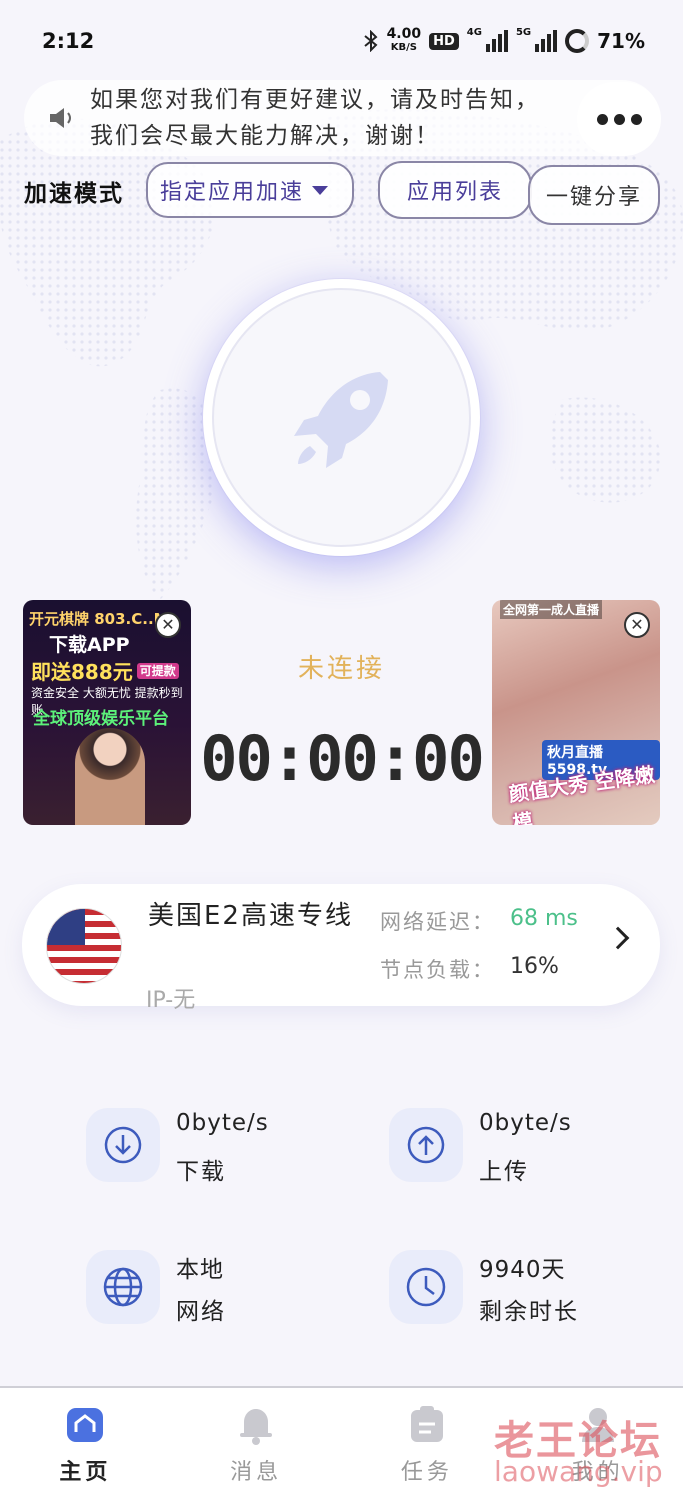  I want to click on upload-label: 上传, so click(504, 1172).